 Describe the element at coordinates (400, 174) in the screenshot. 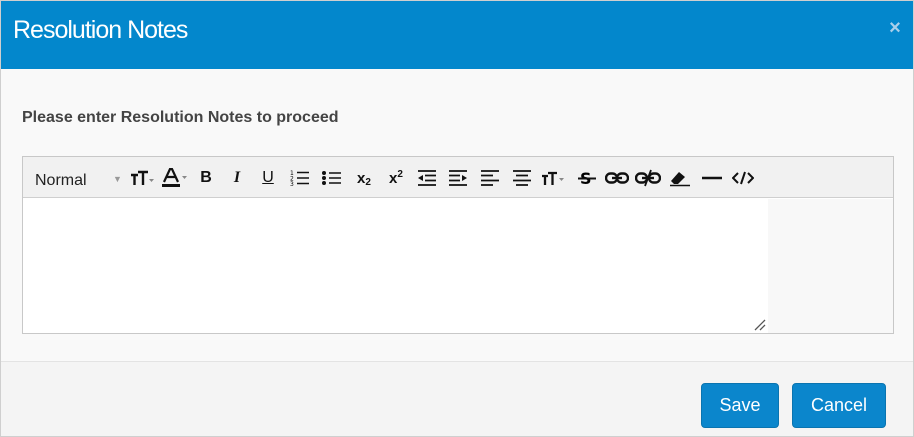

I see `superscript-digit: 2` at that location.